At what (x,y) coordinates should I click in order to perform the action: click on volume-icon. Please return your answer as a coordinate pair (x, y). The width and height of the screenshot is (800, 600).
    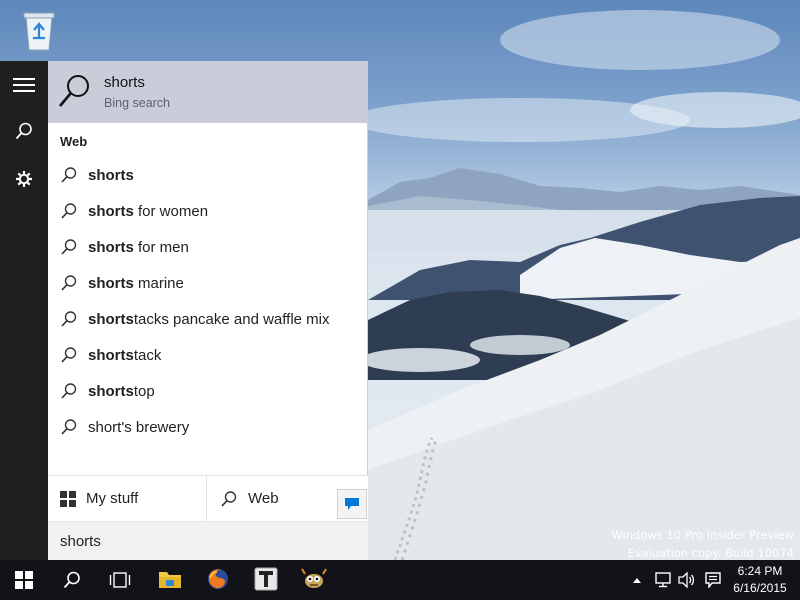
    Looking at the image, I should click on (686, 580).